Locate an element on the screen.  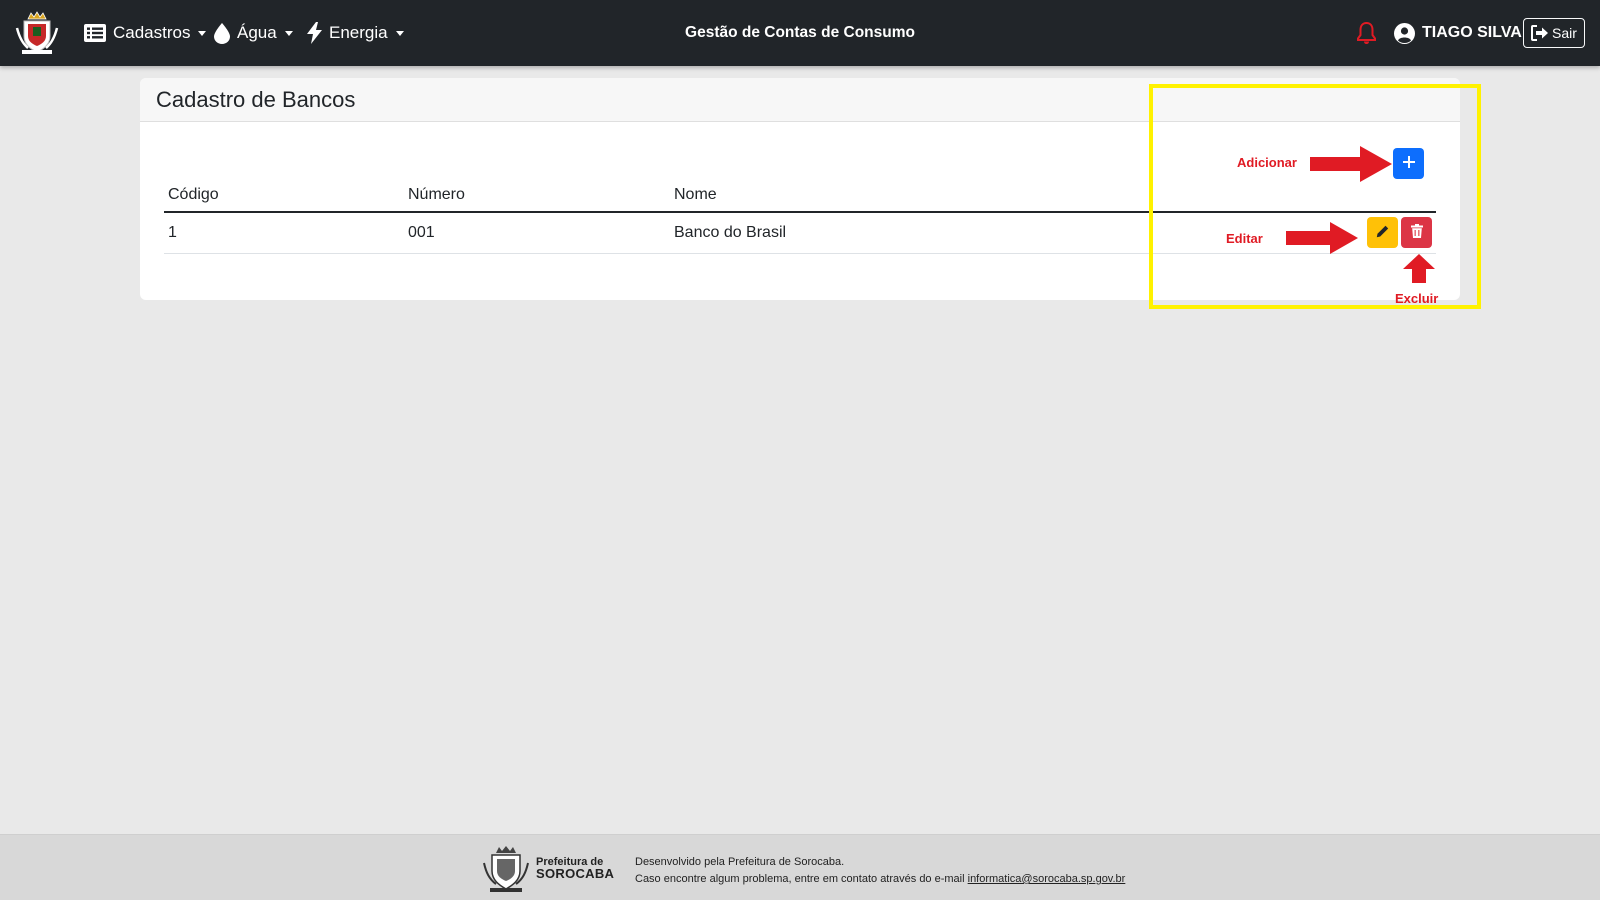
sign-out-icon is located at coordinates (1540, 33).